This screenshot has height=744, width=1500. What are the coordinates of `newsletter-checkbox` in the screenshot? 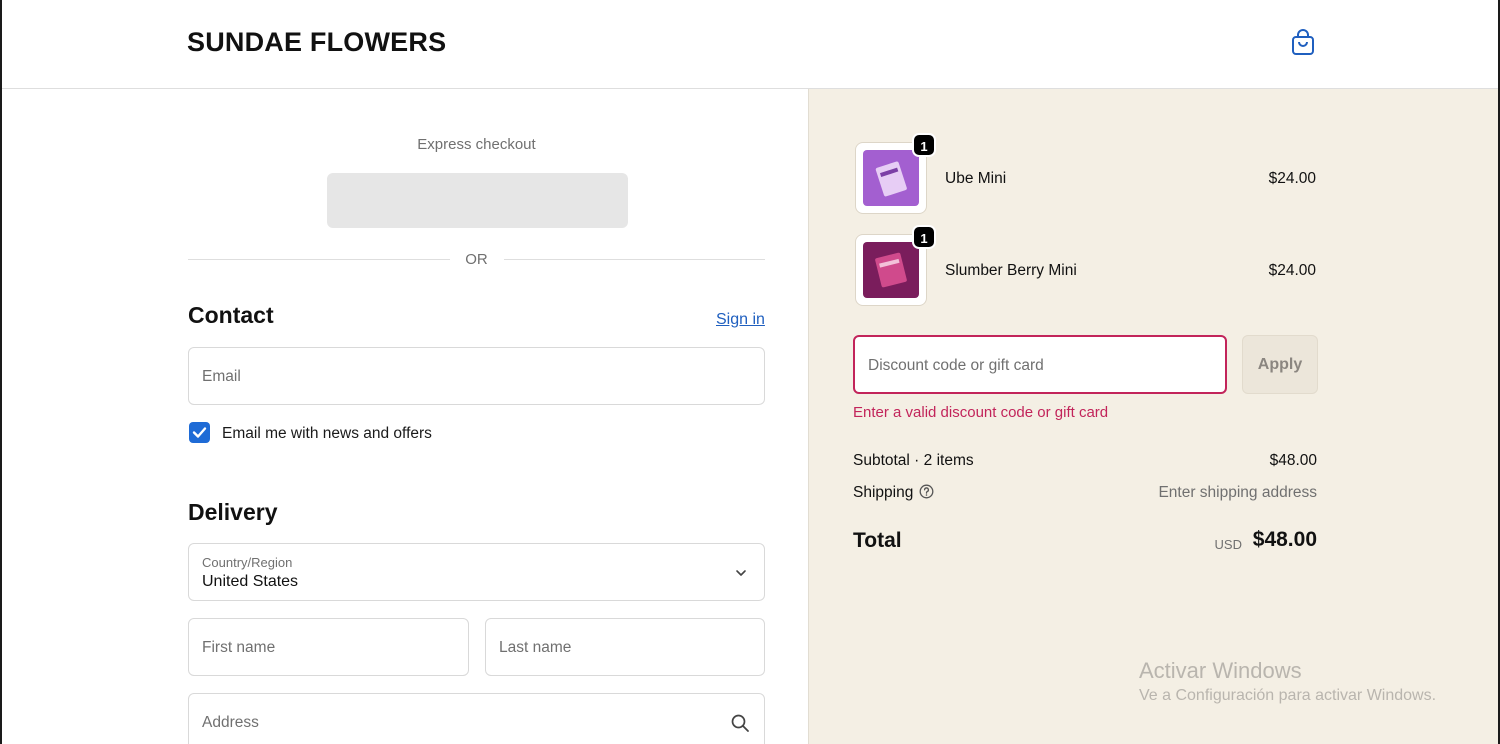 It's located at (199, 432).